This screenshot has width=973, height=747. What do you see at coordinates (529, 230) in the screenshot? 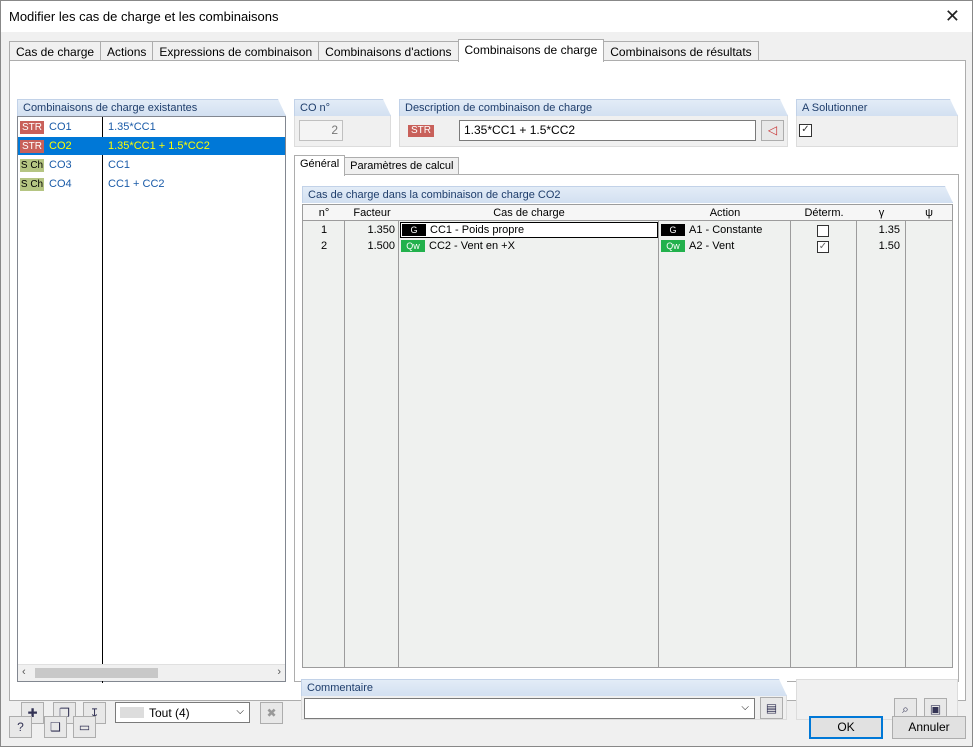
I see `row1-case: G CC1 - Poids propre` at bounding box center [529, 230].